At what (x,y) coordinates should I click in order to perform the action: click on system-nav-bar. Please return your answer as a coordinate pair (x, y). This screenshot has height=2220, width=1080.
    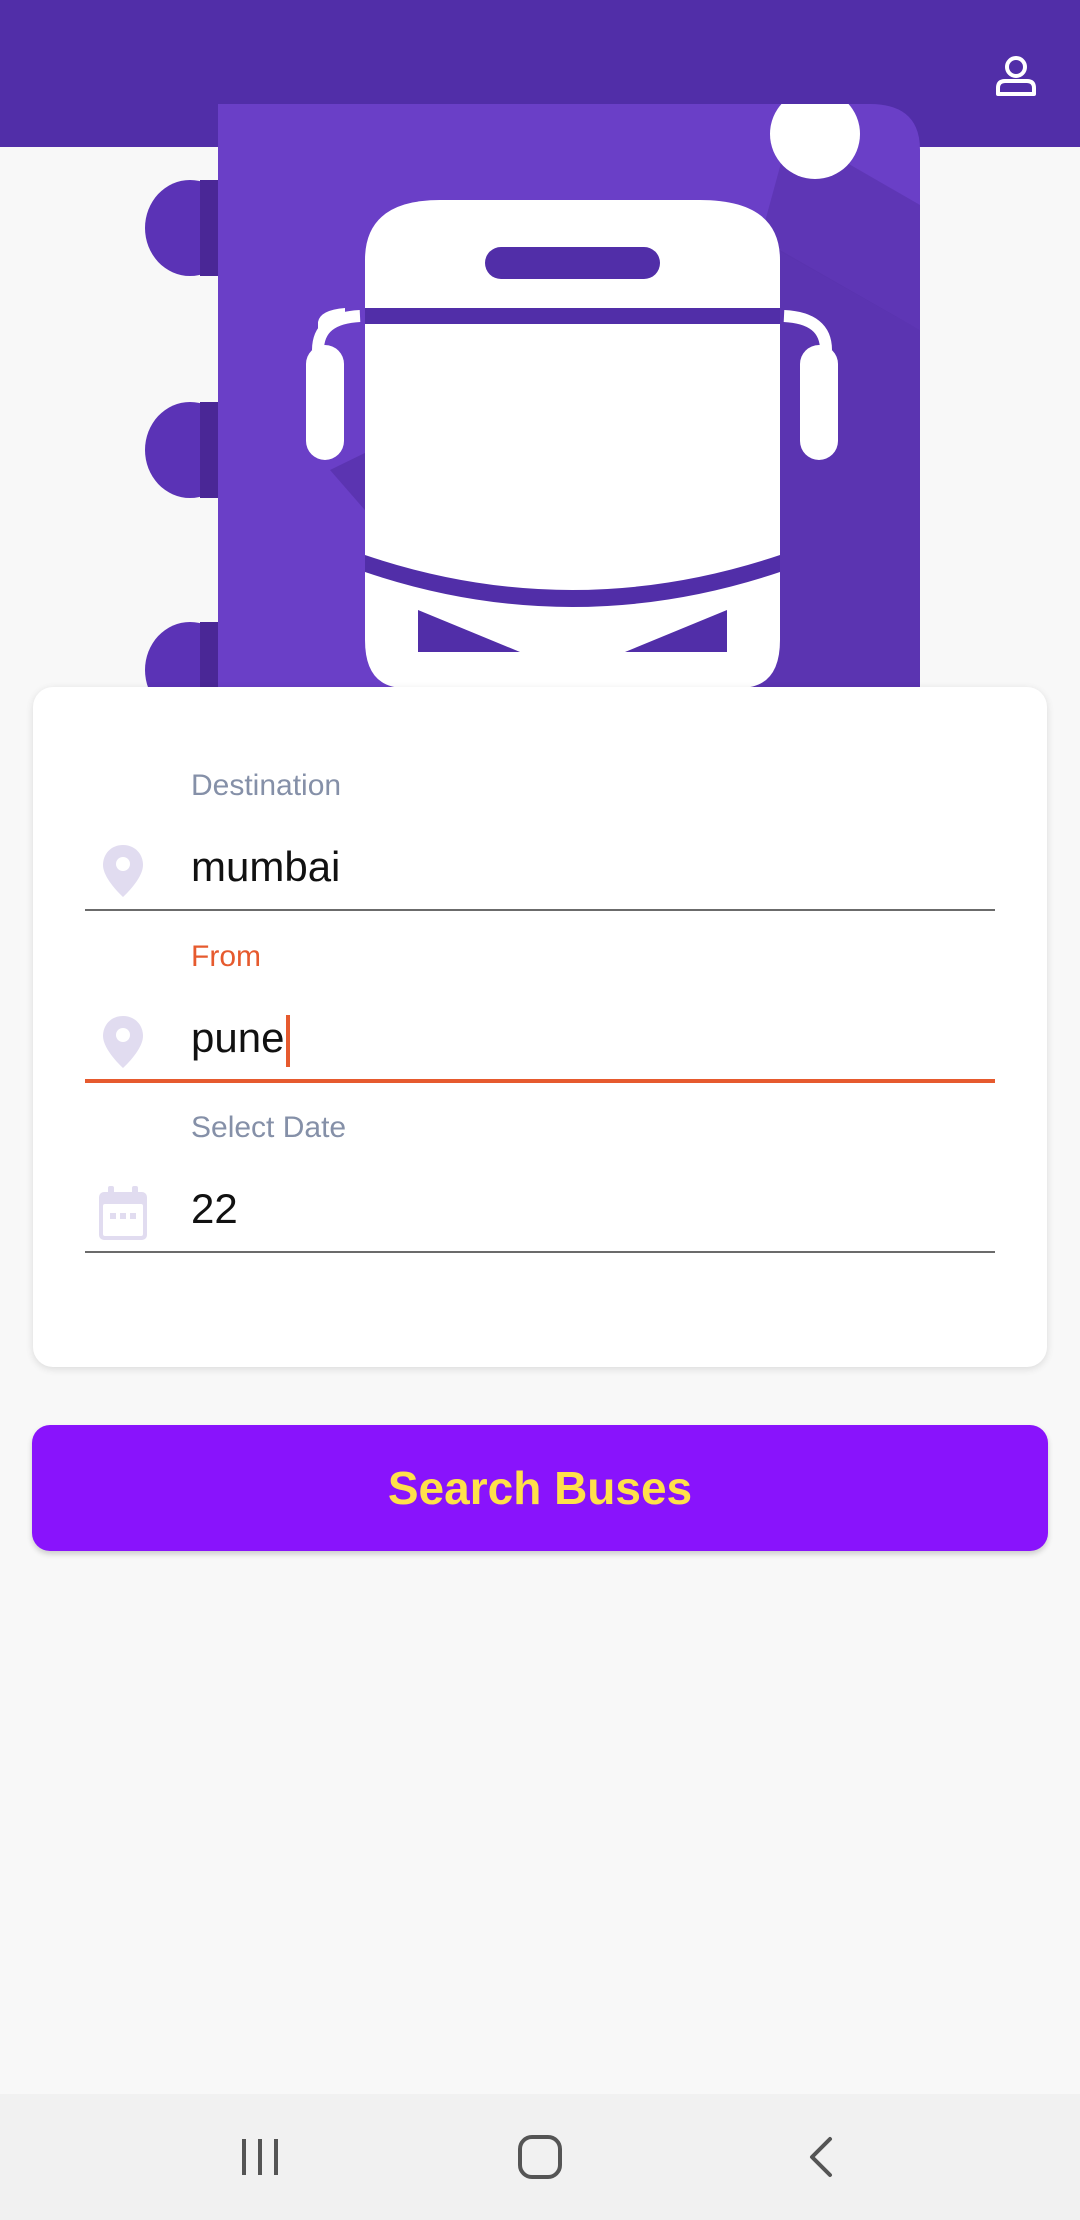
    Looking at the image, I should click on (540, 2157).